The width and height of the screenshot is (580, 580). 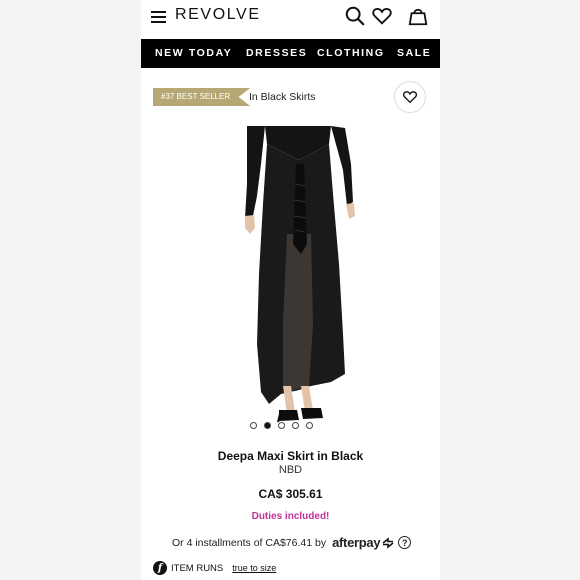 What do you see at coordinates (290, 494) in the screenshot?
I see `product-price: CA$ 305.61` at bounding box center [290, 494].